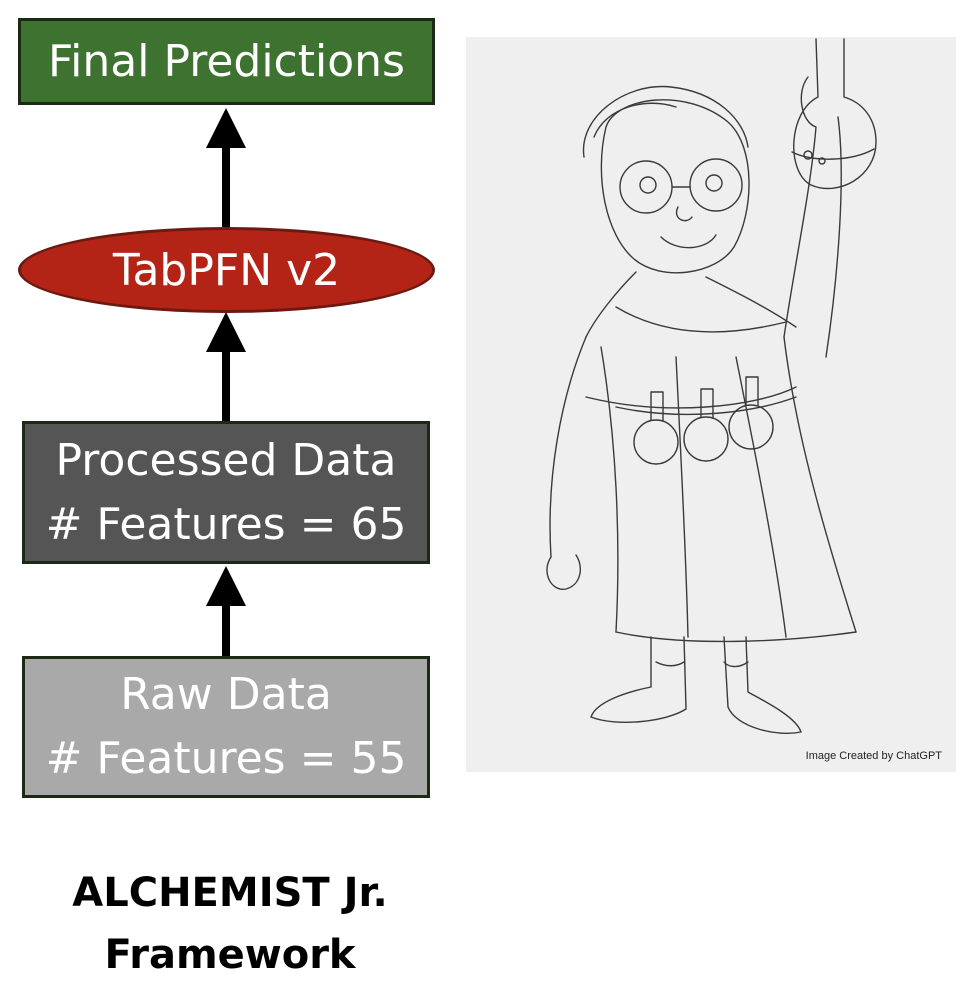  Describe the element at coordinates (706, 406) in the screenshot. I see `belt` at that location.